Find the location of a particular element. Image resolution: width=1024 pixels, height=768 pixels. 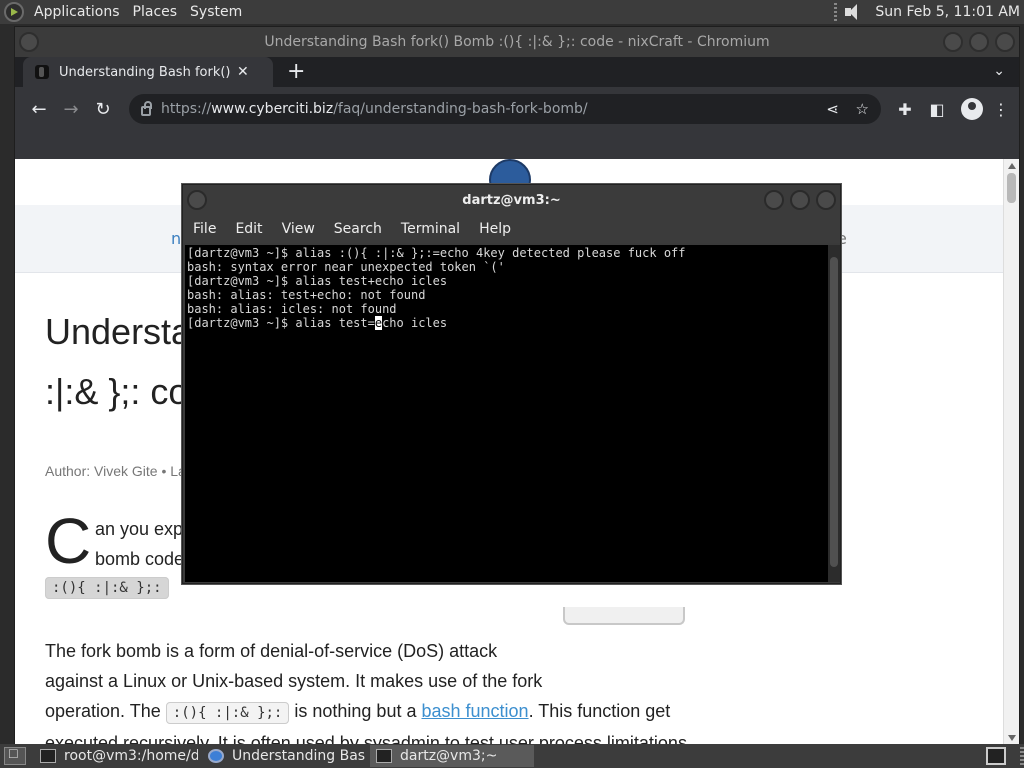

scroll-up-icon is located at coordinates (1012, 166).